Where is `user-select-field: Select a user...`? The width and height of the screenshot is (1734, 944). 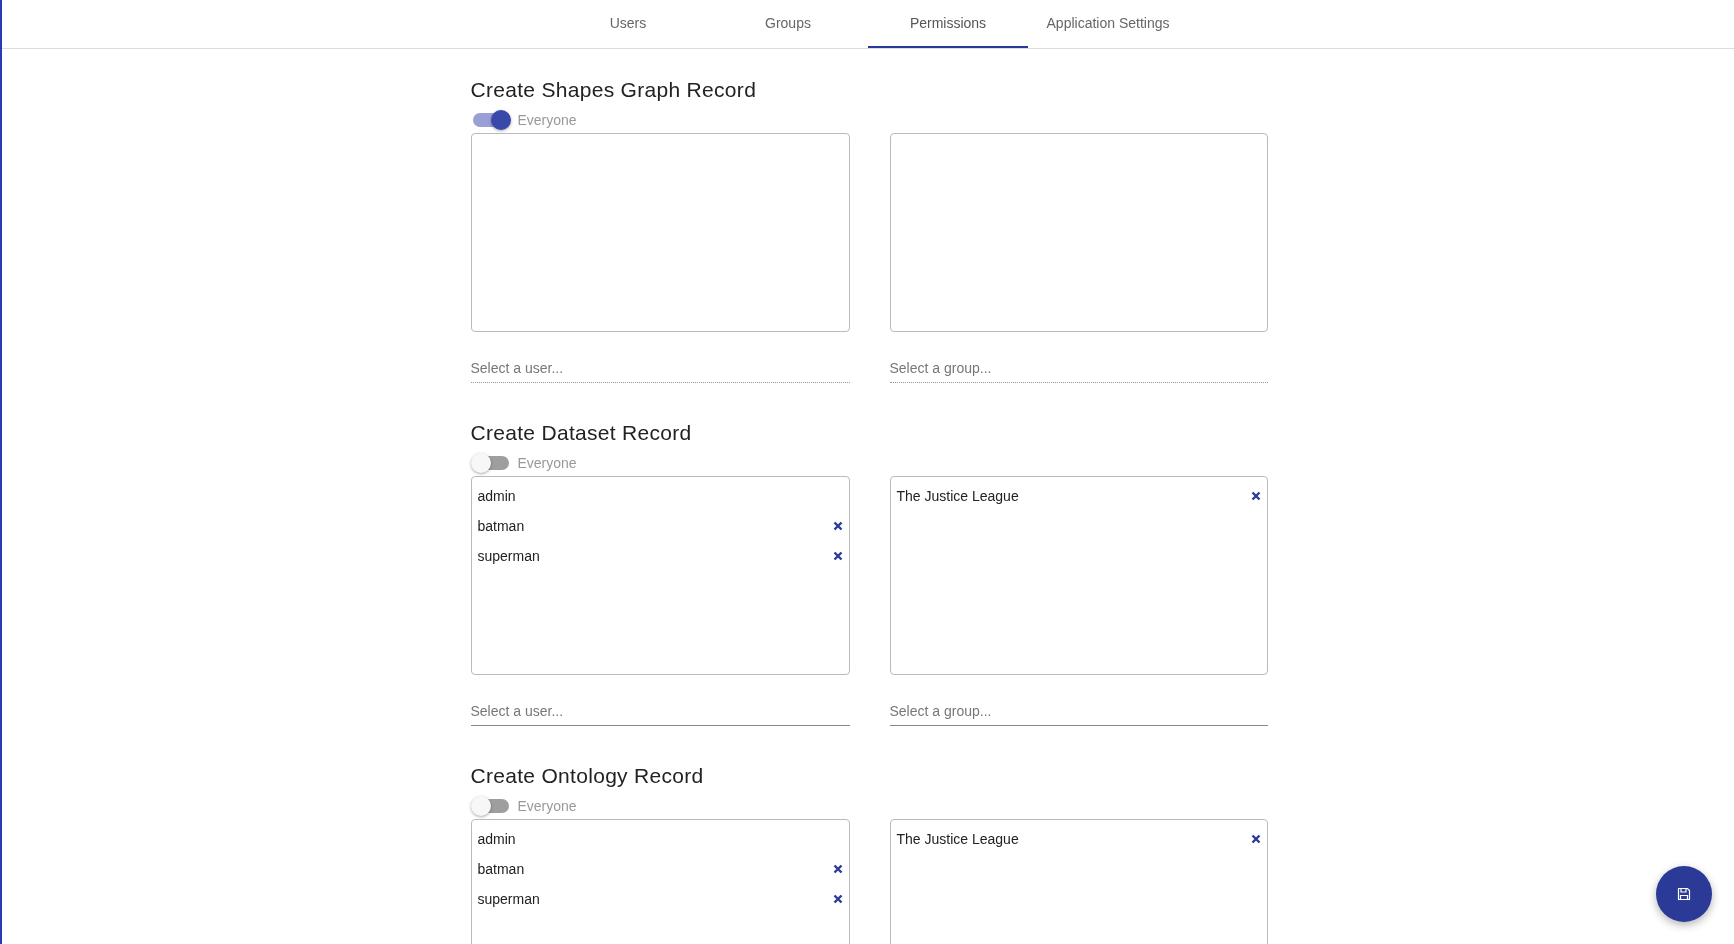
user-select-field: Select a user... is located at coordinates (660, 712).